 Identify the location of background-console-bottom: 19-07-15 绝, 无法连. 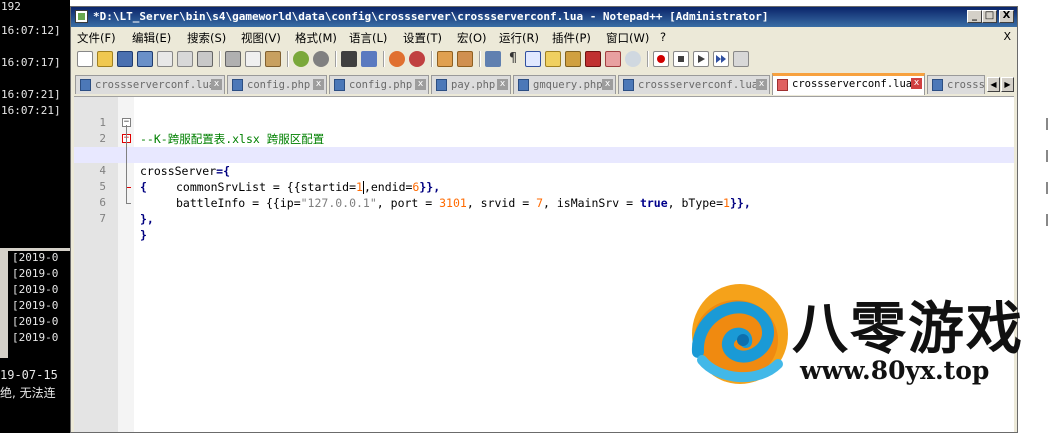
(35, 395).